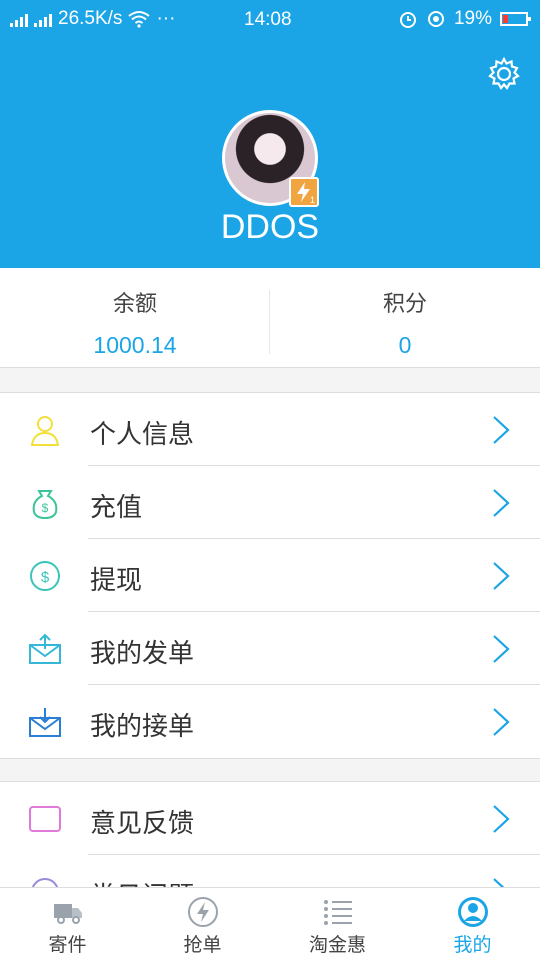 The image size is (540, 960). What do you see at coordinates (337, 945) in the screenshot?
I see `tab-label: 淘金惠` at bounding box center [337, 945].